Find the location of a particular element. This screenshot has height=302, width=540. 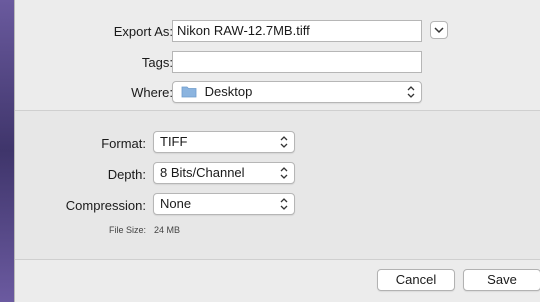

compression-label: Compression: is located at coordinates (105, 205).